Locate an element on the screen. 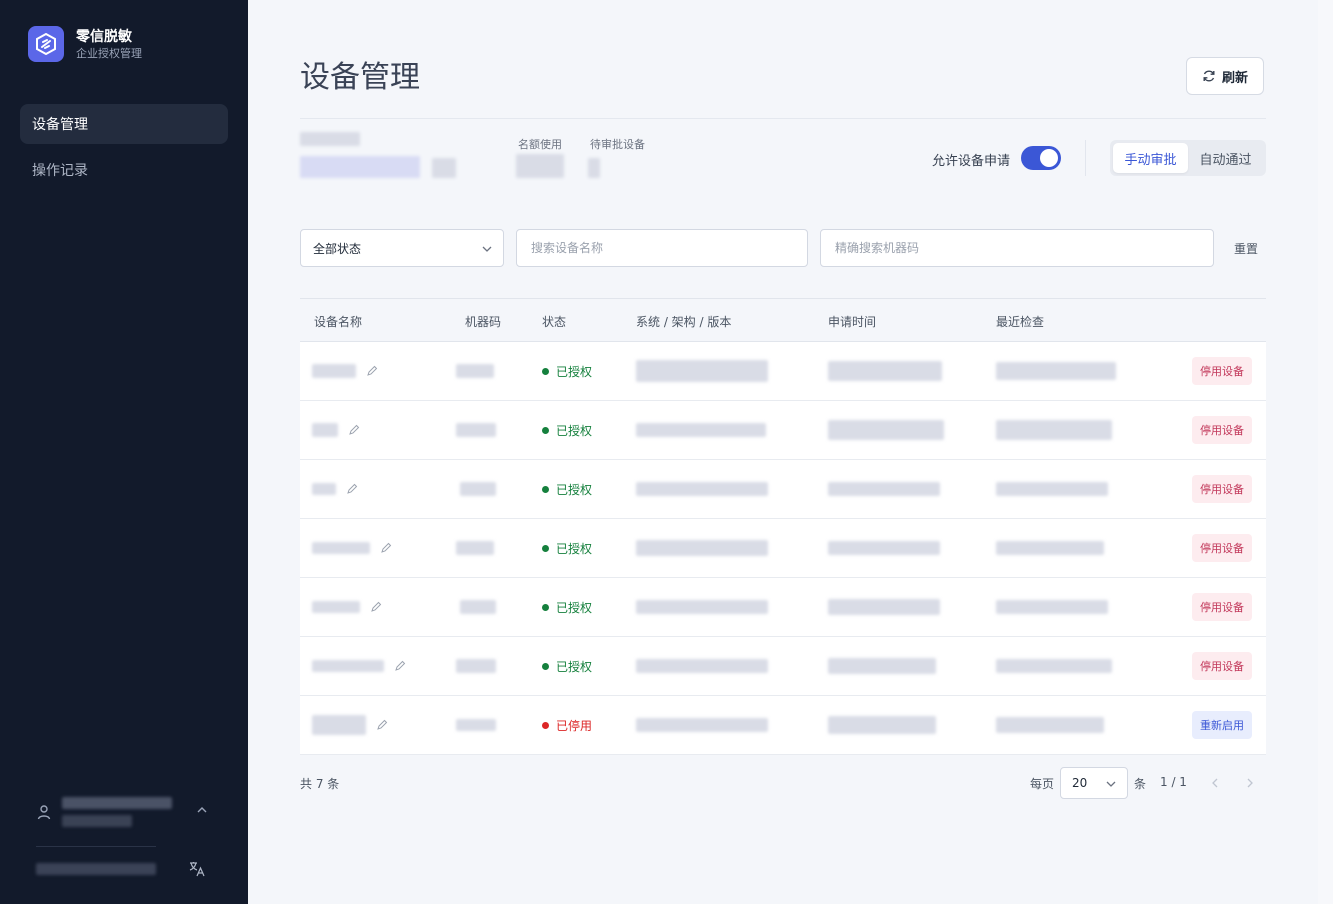  mode-auto: 自动通过 is located at coordinates (1225, 158).